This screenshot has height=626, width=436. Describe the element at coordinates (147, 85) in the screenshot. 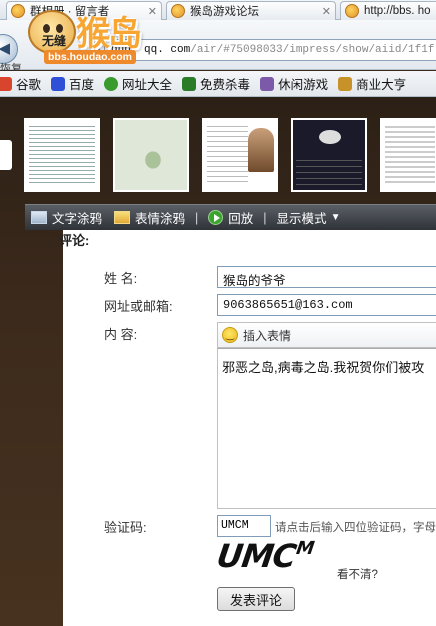

I see `bookmark-label: 网址大全` at that location.